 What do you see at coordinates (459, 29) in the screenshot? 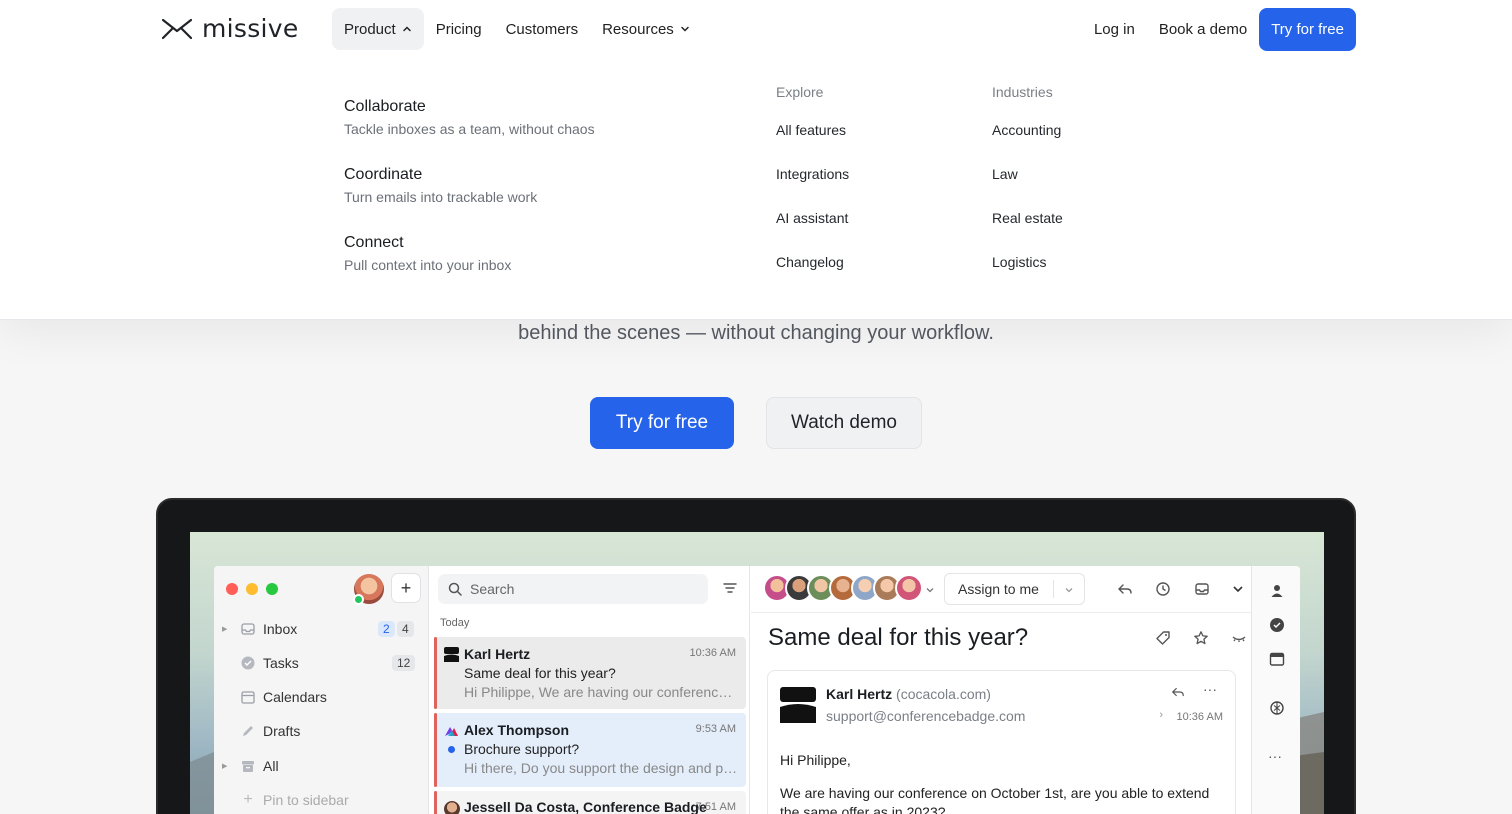
I see `nav-pricing: Pricing` at bounding box center [459, 29].